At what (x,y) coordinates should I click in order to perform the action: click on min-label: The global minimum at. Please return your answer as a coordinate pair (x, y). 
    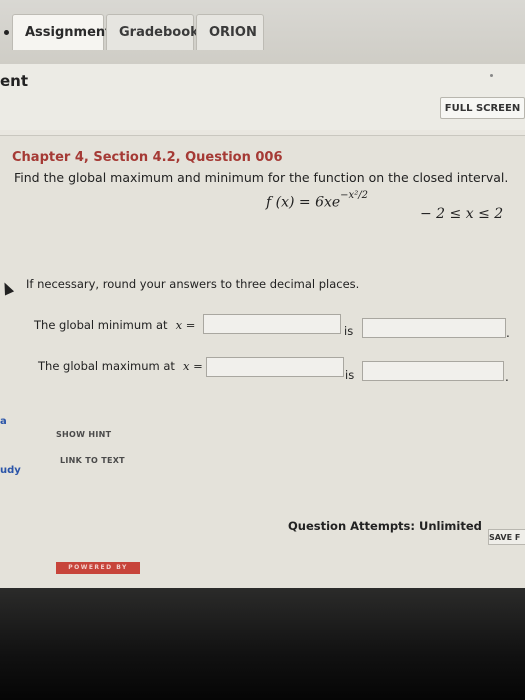
    Looking at the image, I should click on (101, 325).